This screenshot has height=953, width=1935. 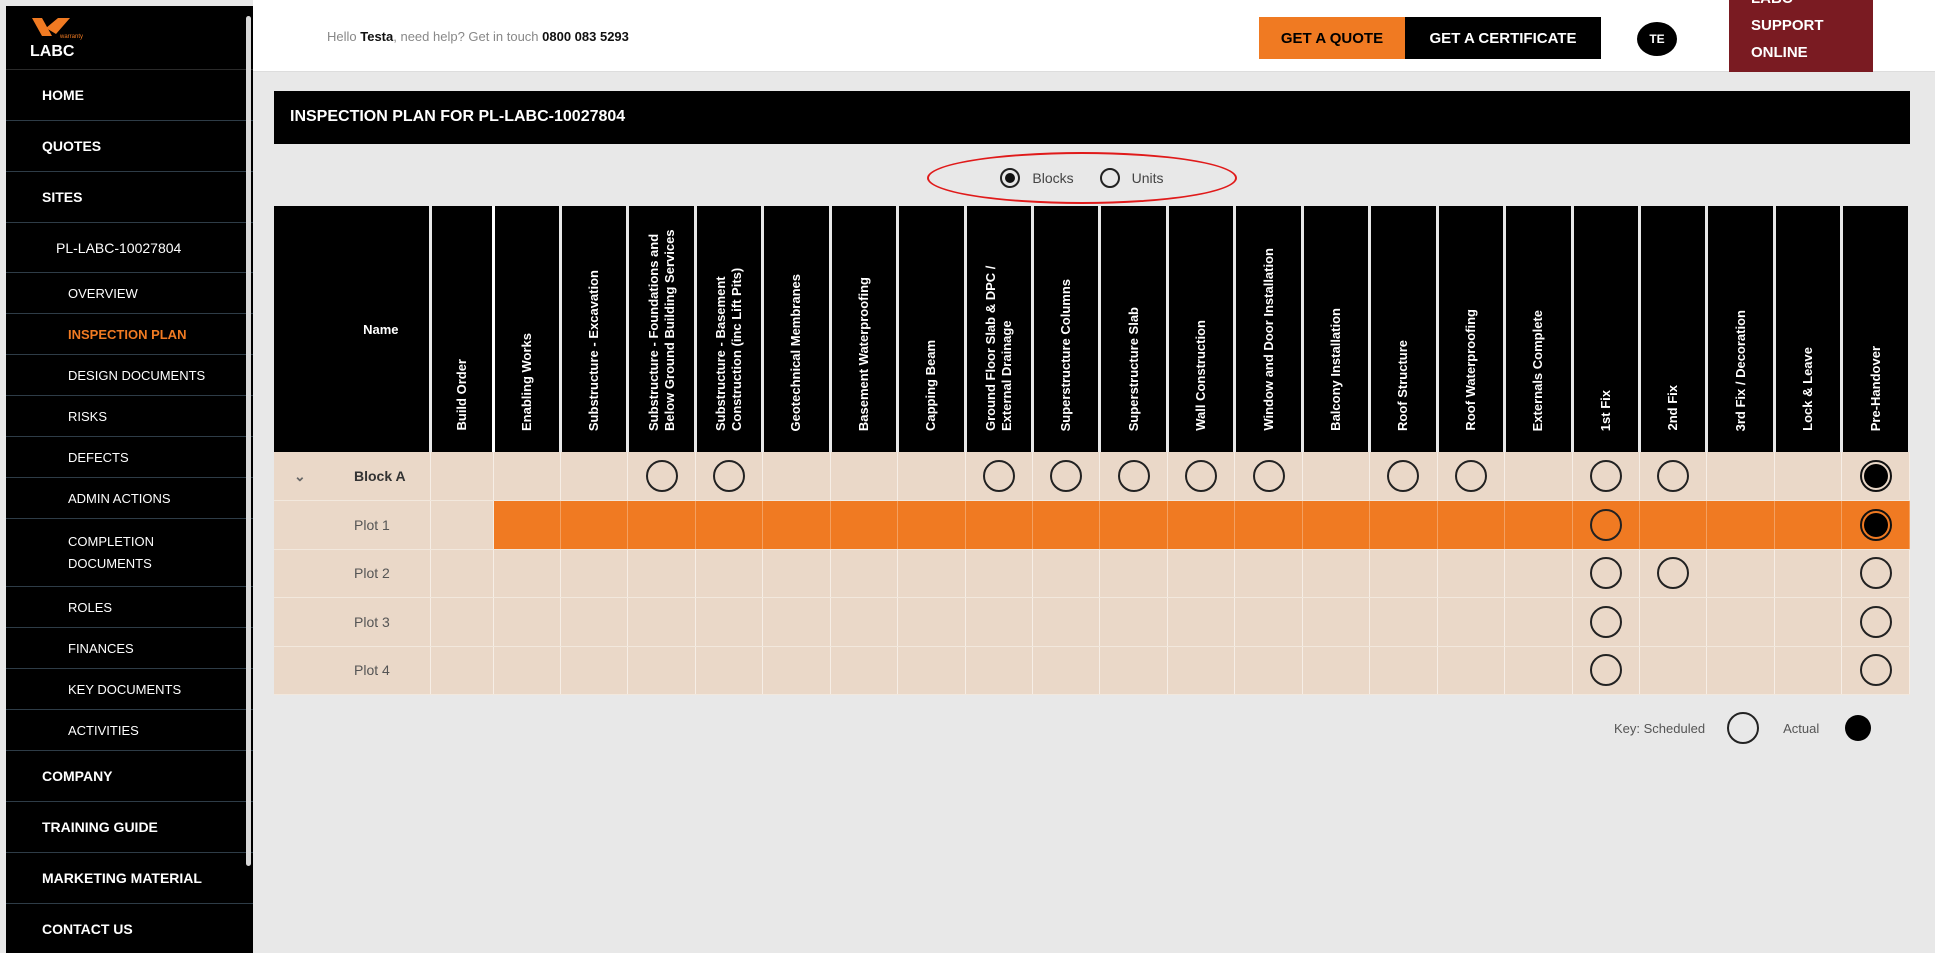 What do you see at coordinates (797, 329) in the screenshot?
I see `column-header-stage: Geotechnical Membranes` at bounding box center [797, 329].